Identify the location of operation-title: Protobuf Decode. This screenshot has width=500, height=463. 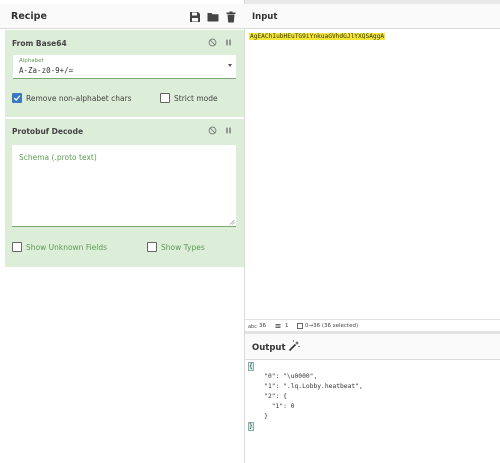
(48, 131).